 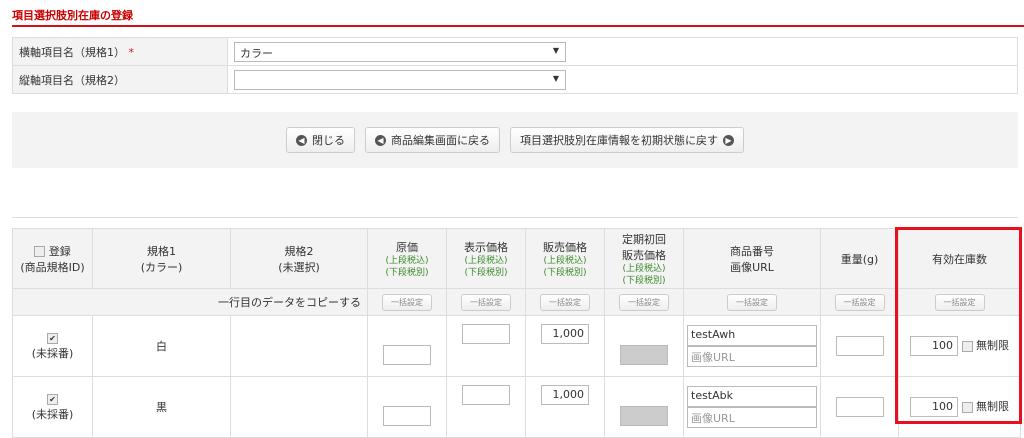 What do you see at coordinates (131, 52) in the screenshot?
I see `required-mark: *` at bounding box center [131, 52].